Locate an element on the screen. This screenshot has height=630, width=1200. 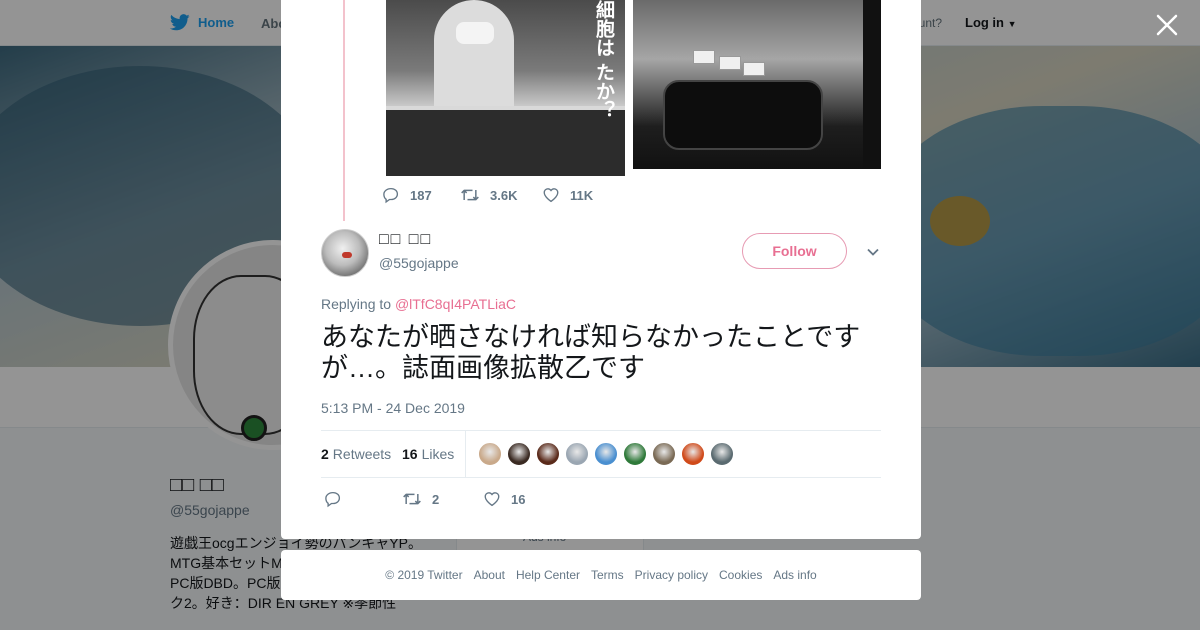
thread-connector-line is located at coordinates (344, 110).